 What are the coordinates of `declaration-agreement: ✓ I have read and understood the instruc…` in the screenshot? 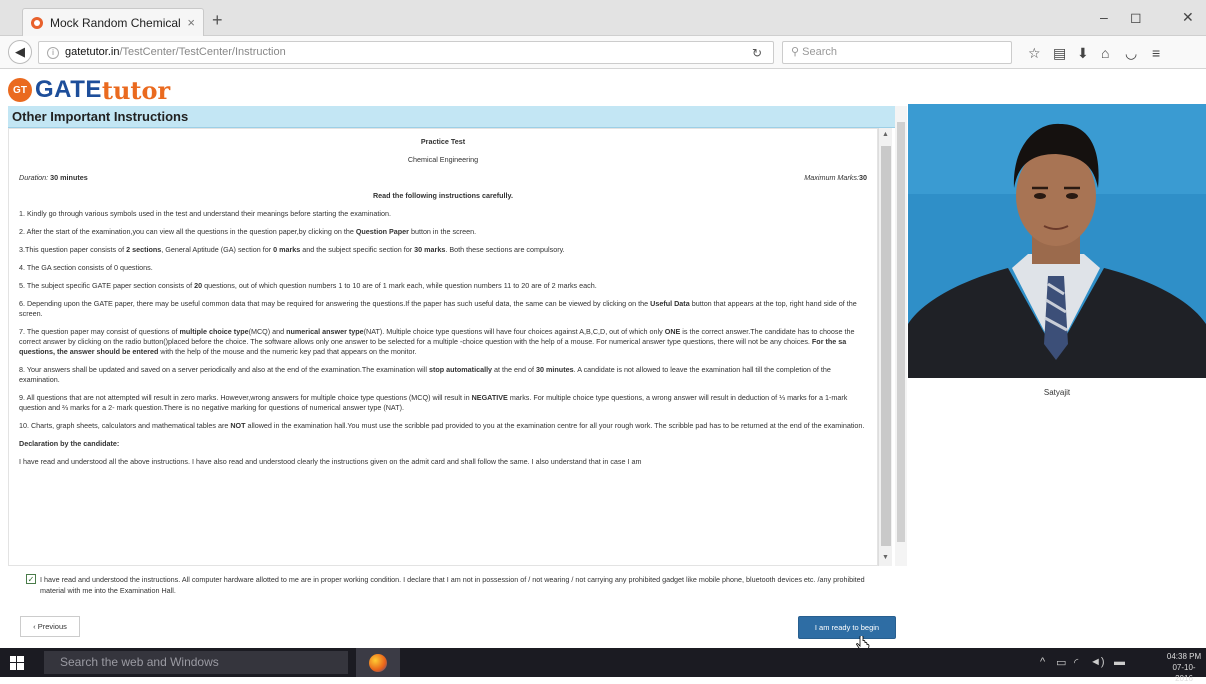 It's located at (452, 585).